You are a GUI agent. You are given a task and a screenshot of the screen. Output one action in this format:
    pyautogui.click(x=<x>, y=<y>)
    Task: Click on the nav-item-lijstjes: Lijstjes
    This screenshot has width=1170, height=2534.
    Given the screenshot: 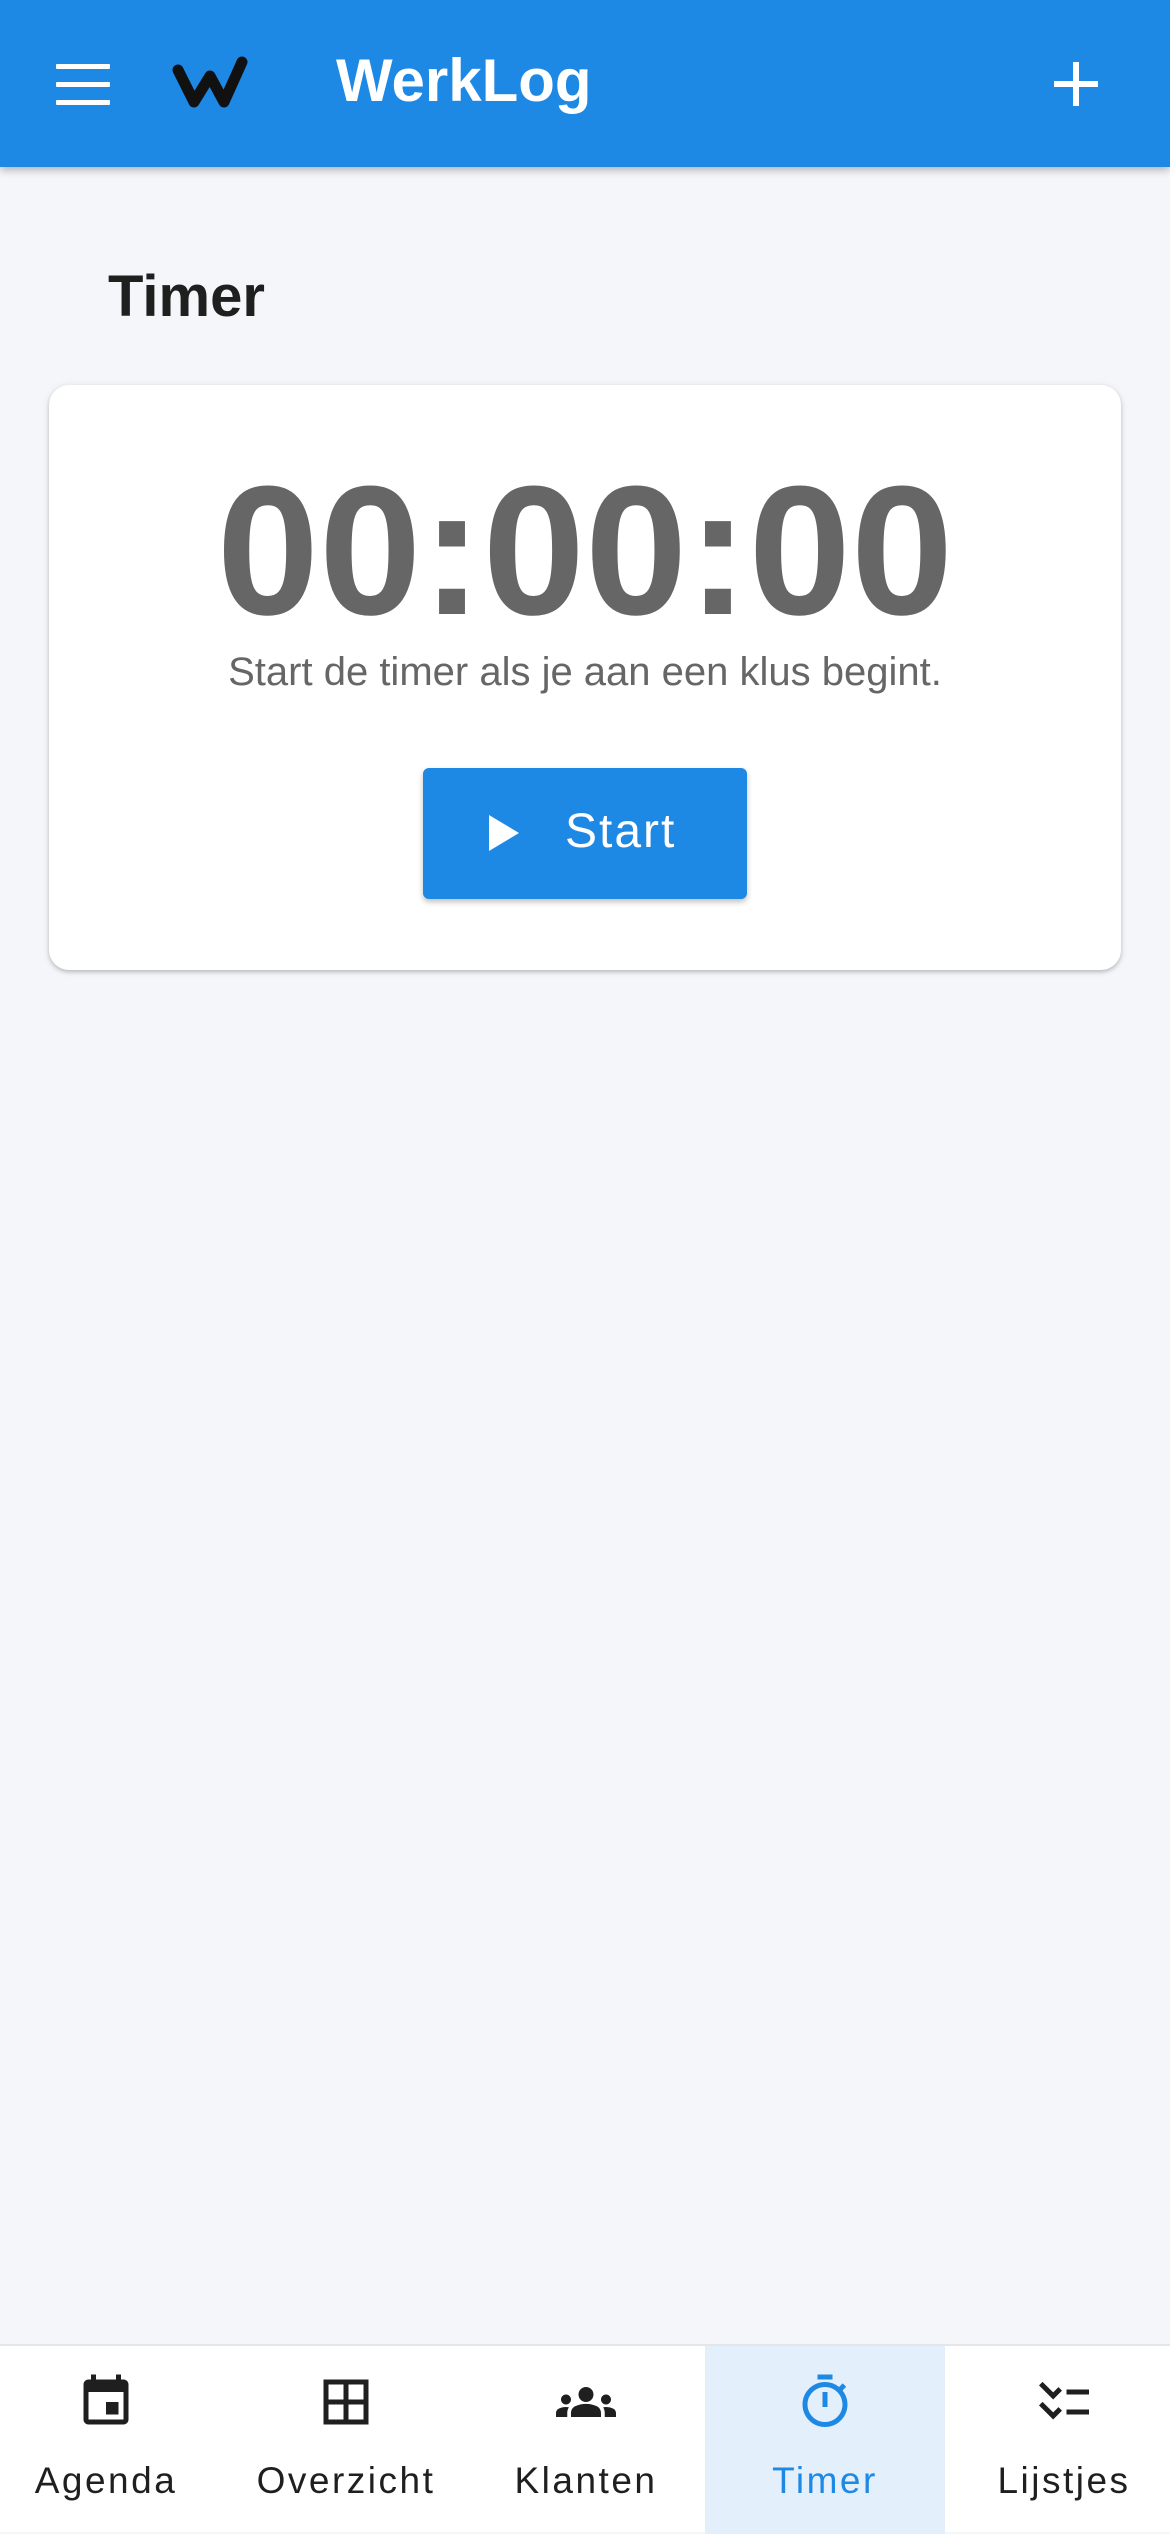 What is the action you would take?
    pyautogui.click(x=1064, y=2440)
    